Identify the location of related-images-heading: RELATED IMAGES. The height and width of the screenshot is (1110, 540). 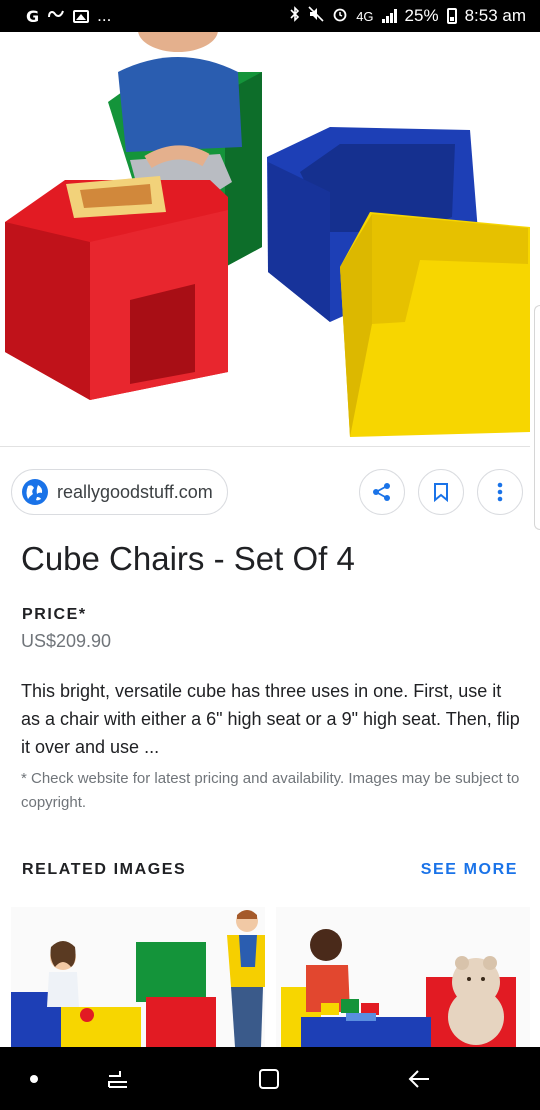
(104, 869).